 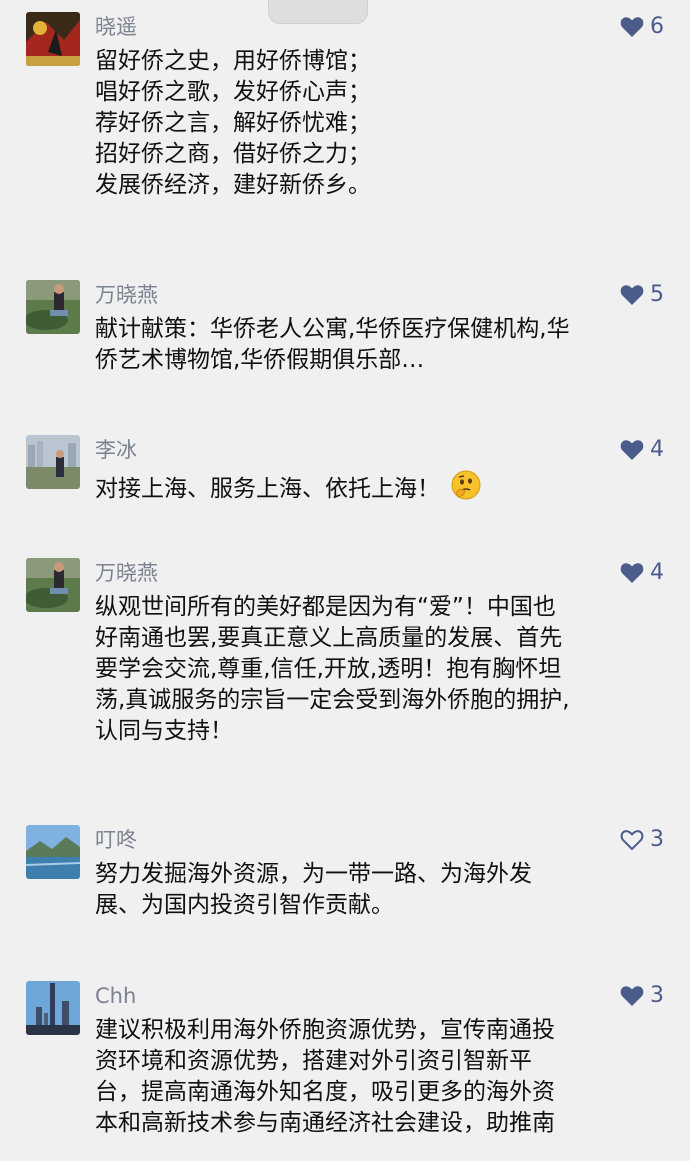 What do you see at coordinates (233, 185) in the screenshot?
I see `comment-line: 发展侨经济，建好新侨乡。` at bounding box center [233, 185].